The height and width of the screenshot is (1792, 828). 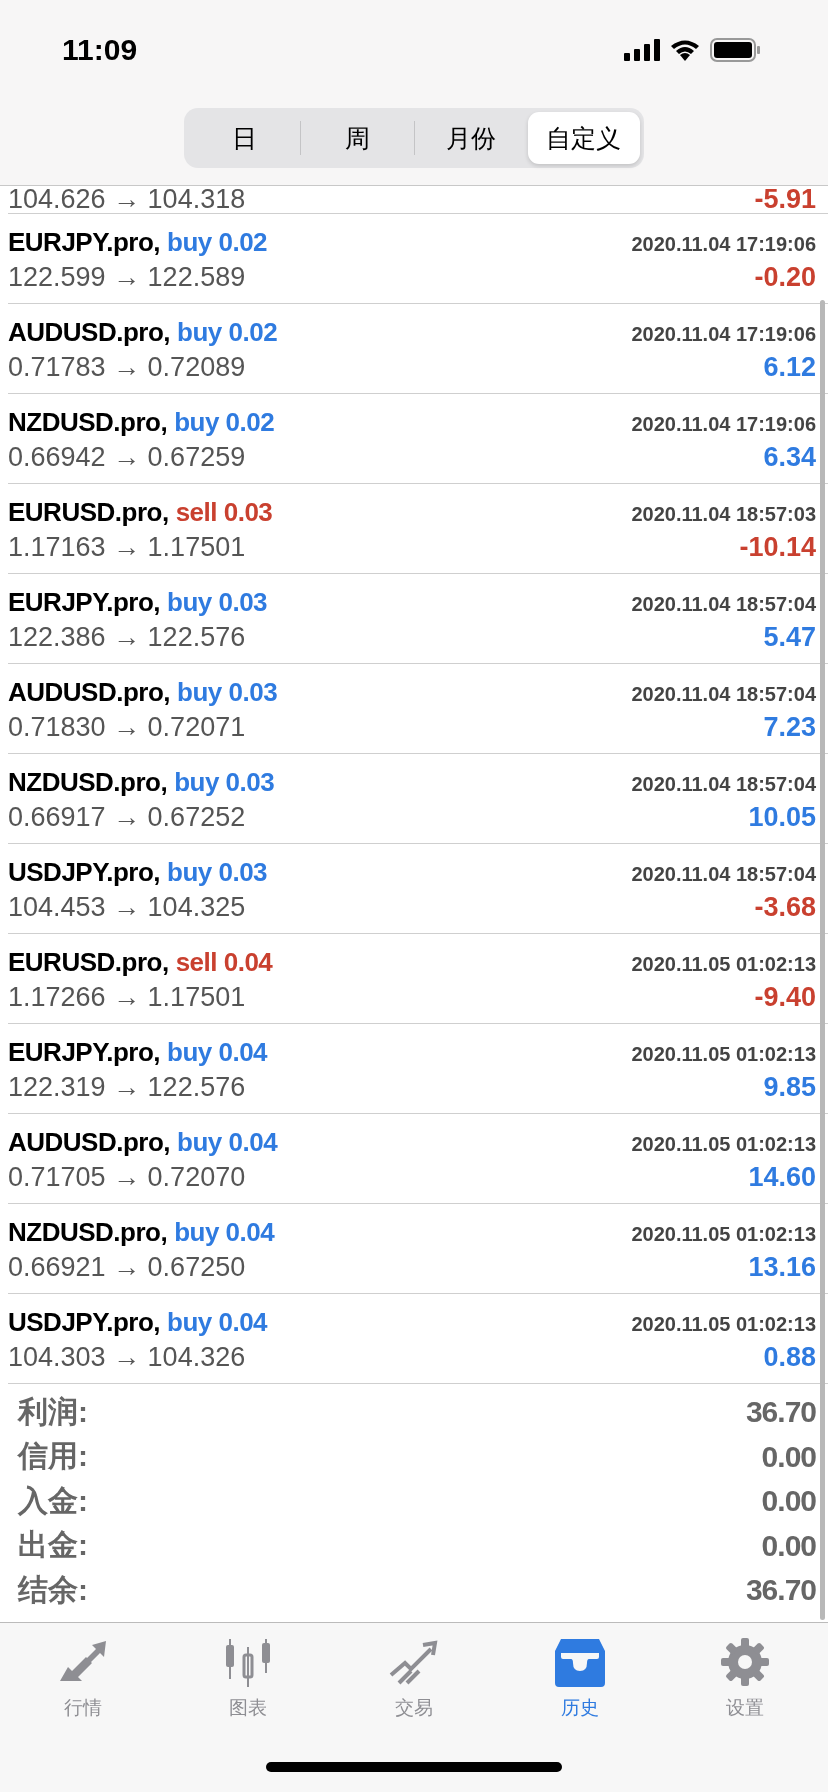 I want to click on profit-value: 5.47, so click(x=789, y=637).